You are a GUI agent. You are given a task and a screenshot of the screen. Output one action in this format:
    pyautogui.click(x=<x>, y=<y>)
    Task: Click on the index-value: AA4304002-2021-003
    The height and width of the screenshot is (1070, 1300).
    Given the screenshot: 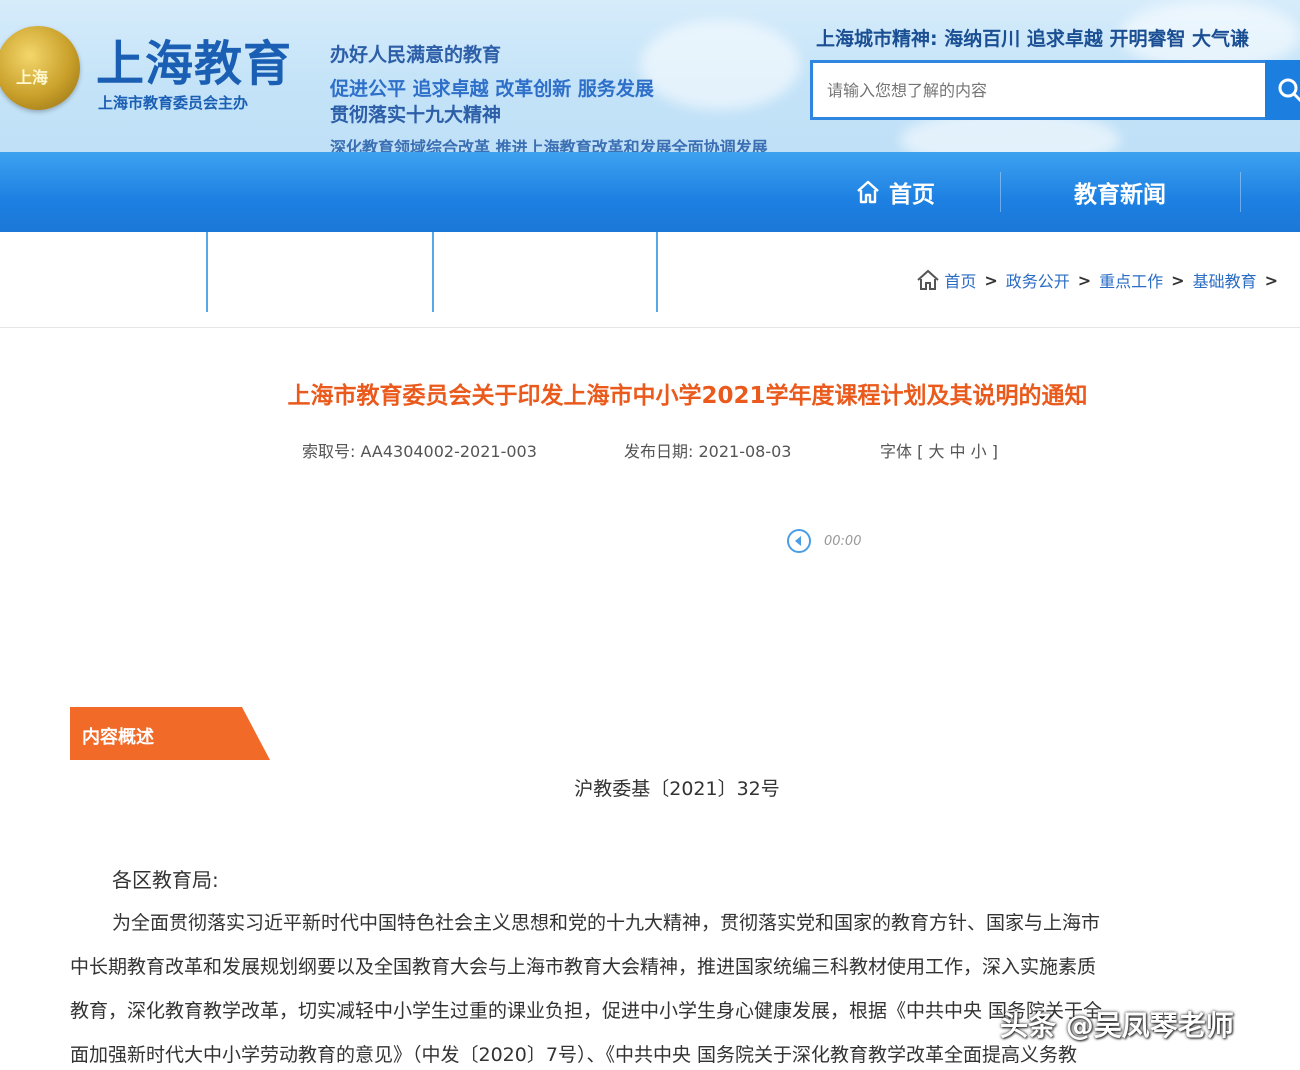 What is the action you would take?
    pyautogui.click(x=448, y=451)
    